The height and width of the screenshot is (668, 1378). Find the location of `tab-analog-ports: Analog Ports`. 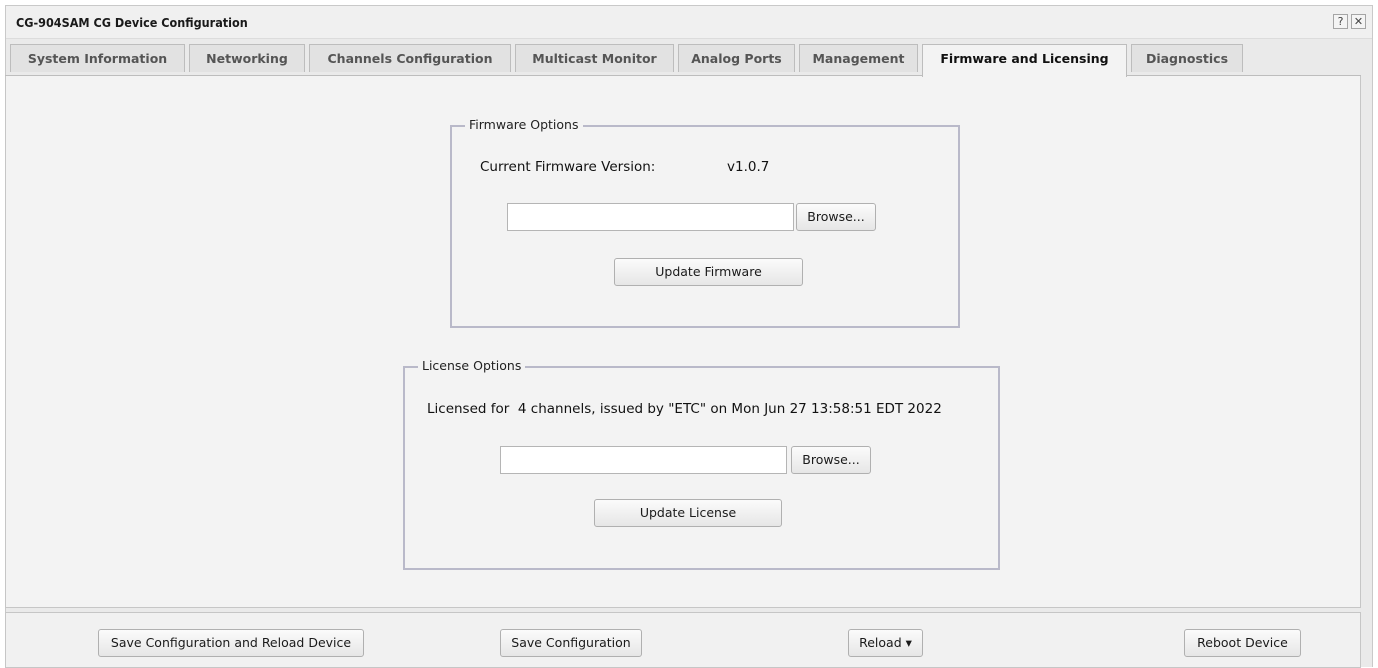

tab-analog-ports: Analog Ports is located at coordinates (736, 58).